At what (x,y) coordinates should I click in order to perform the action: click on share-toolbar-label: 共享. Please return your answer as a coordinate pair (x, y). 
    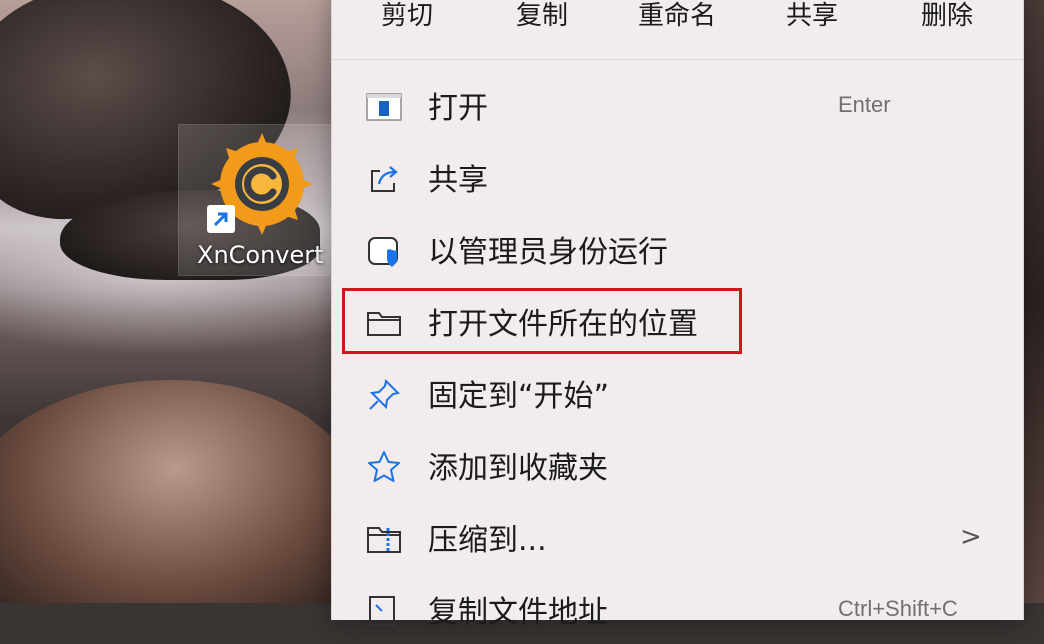
    Looking at the image, I should click on (811, 15).